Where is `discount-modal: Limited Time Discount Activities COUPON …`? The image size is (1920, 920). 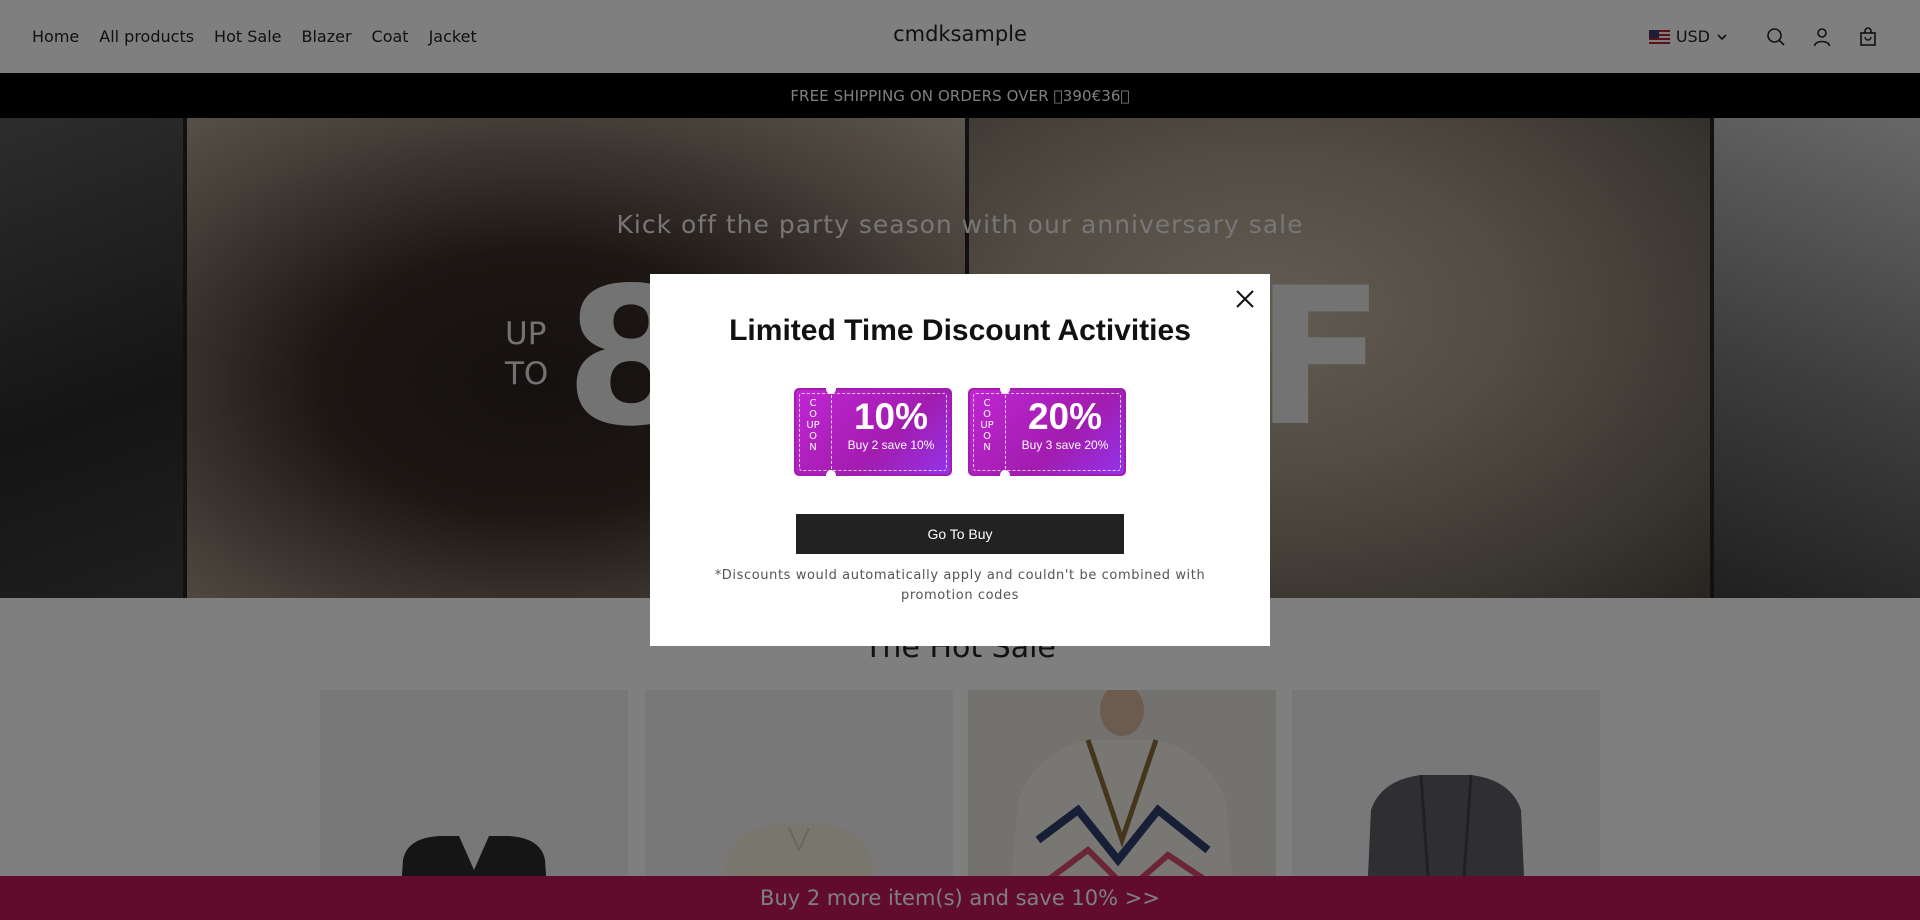 discount-modal: Limited Time Discount Activities COUPON … is located at coordinates (960, 460).